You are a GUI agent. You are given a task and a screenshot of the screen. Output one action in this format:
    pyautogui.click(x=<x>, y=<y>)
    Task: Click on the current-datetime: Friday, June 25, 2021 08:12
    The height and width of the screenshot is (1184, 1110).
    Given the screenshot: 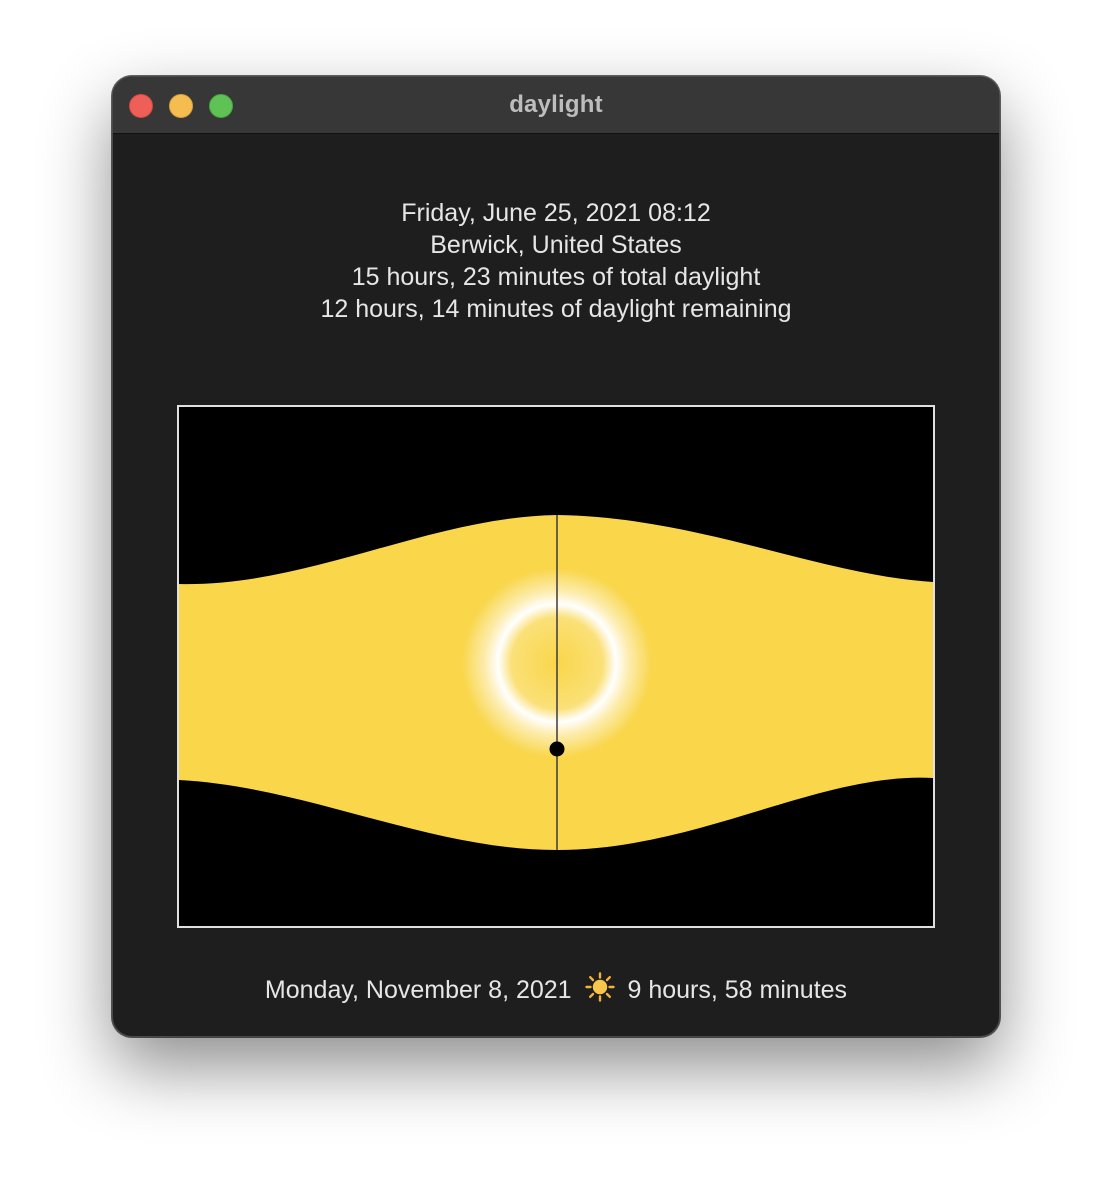 What is the action you would take?
    pyautogui.click(x=556, y=213)
    